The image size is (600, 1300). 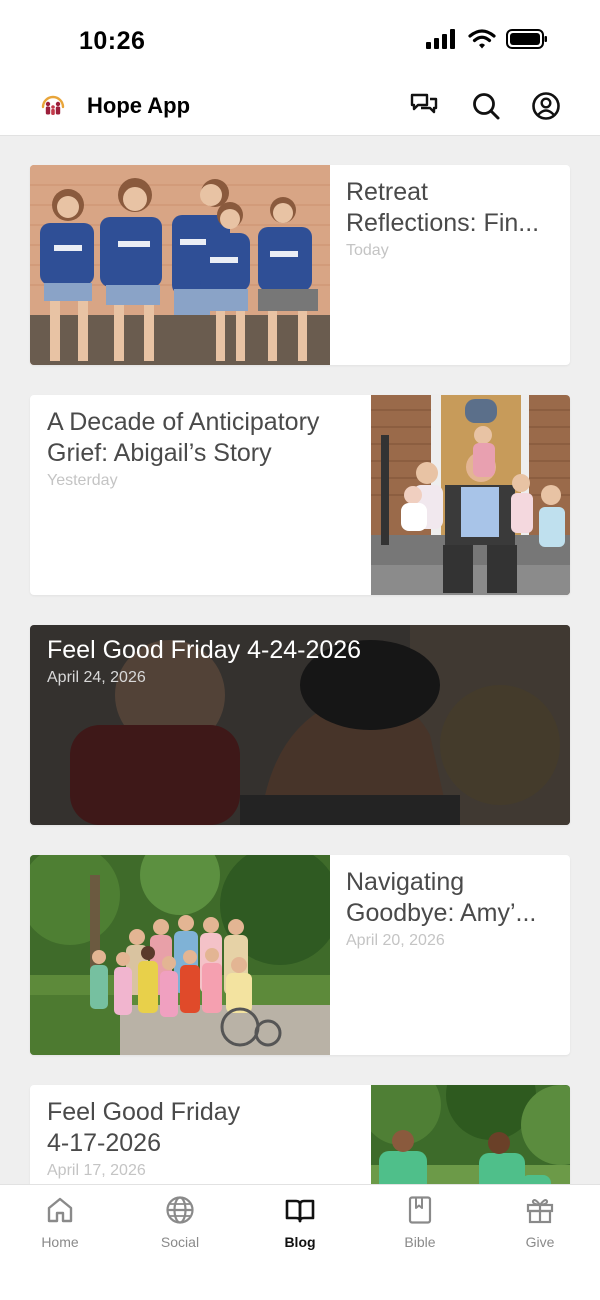 What do you see at coordinates (546, 106) in the screenshot?
I see `account-icon` at bounding box center [546, 106].